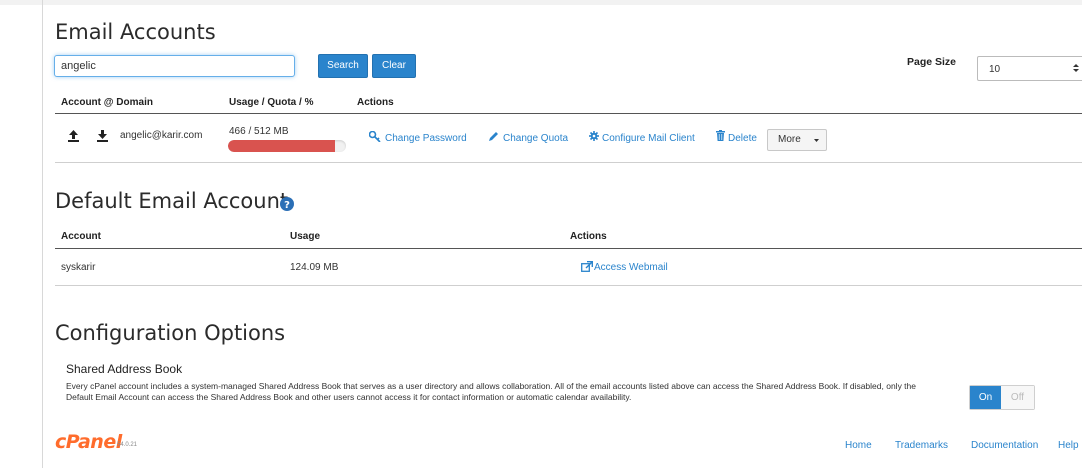 The image size is (1082, 468). Describe the element at coordinates (305, 236) in the screenshot. I see `col-usage: Usage` at that location.